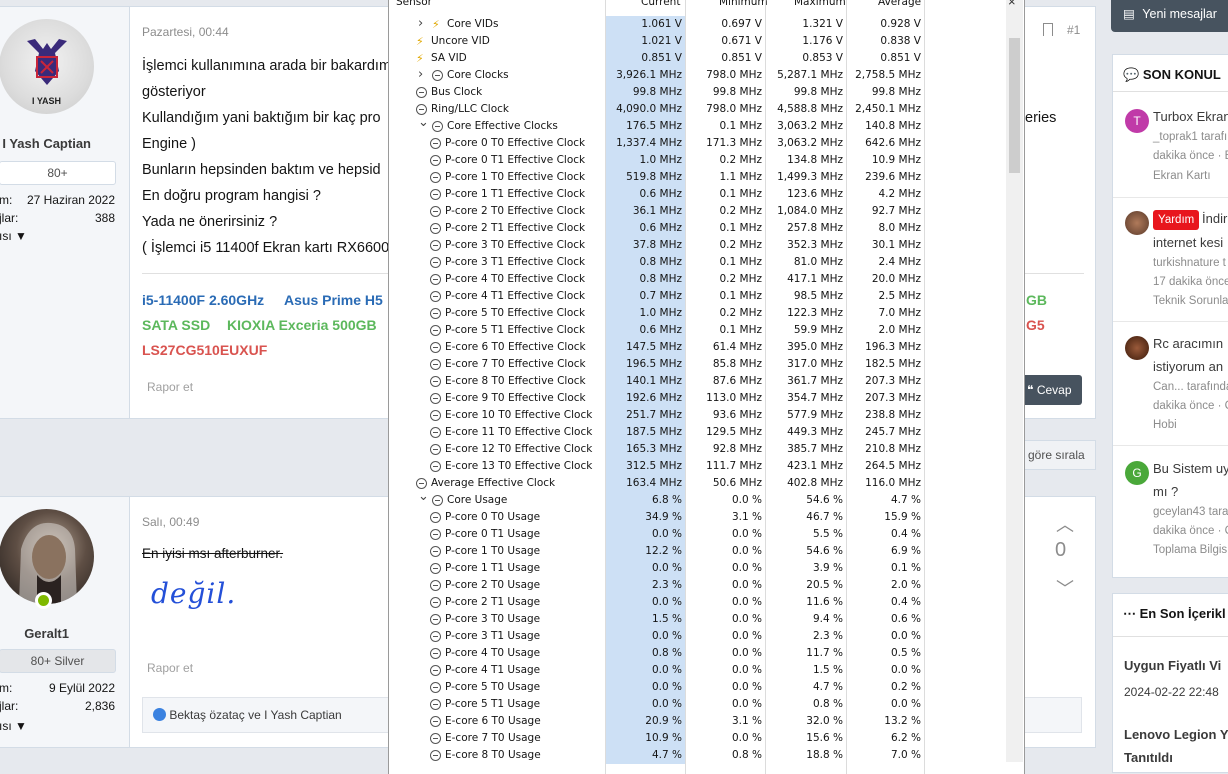 The width and height of the screenshot is (1228, 774). Describe the element at coordinates (699, 687) in the screenshot. I see `sensor-row: P-core 5 T0 Usage 0.0 % 0.0 % 4.7 % 0.2 %` at that location.